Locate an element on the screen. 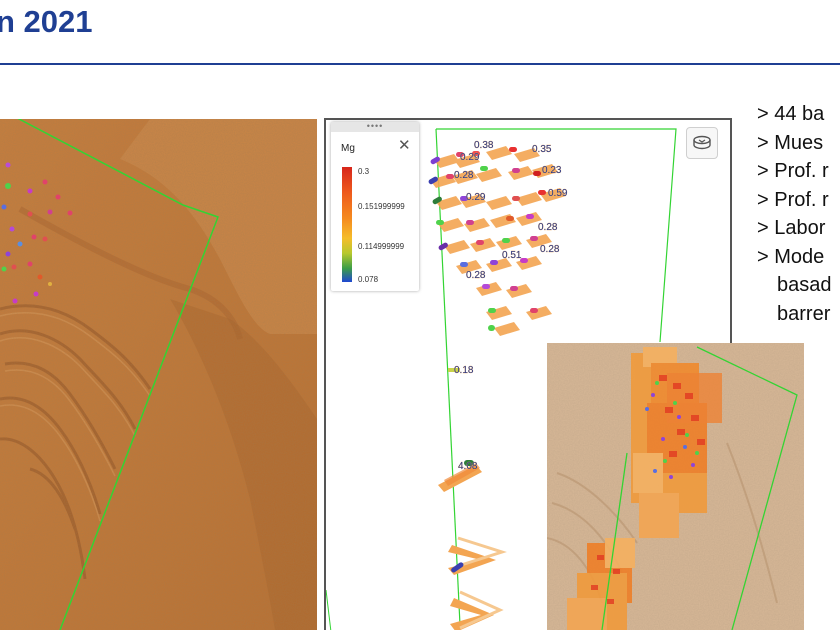 This screenshot has height=630, width=840. legend-max-value: 0.3 is located at coordinates (364, 171).